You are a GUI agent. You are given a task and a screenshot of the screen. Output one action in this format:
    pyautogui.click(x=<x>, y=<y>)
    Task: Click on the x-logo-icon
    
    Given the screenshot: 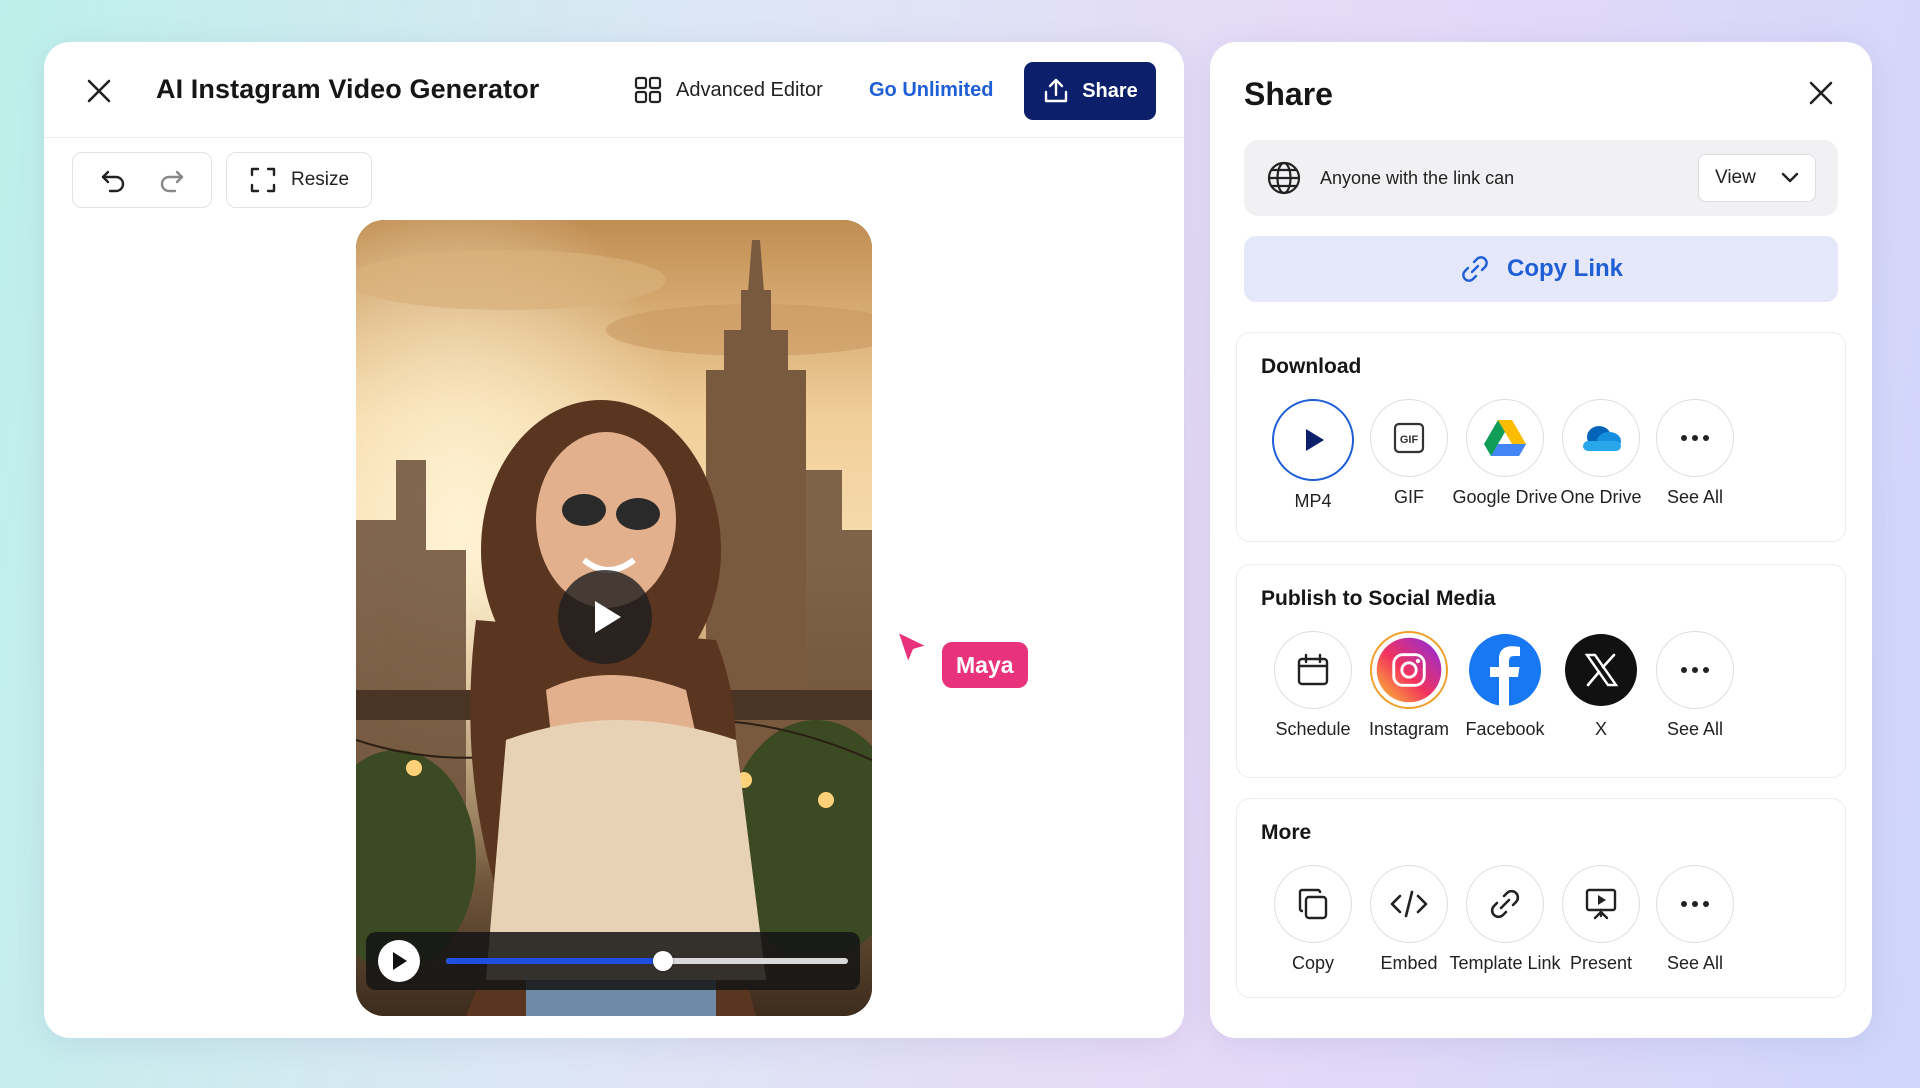 What is the action you would take?
    pyautogui.click(x=1601, y=670)
    